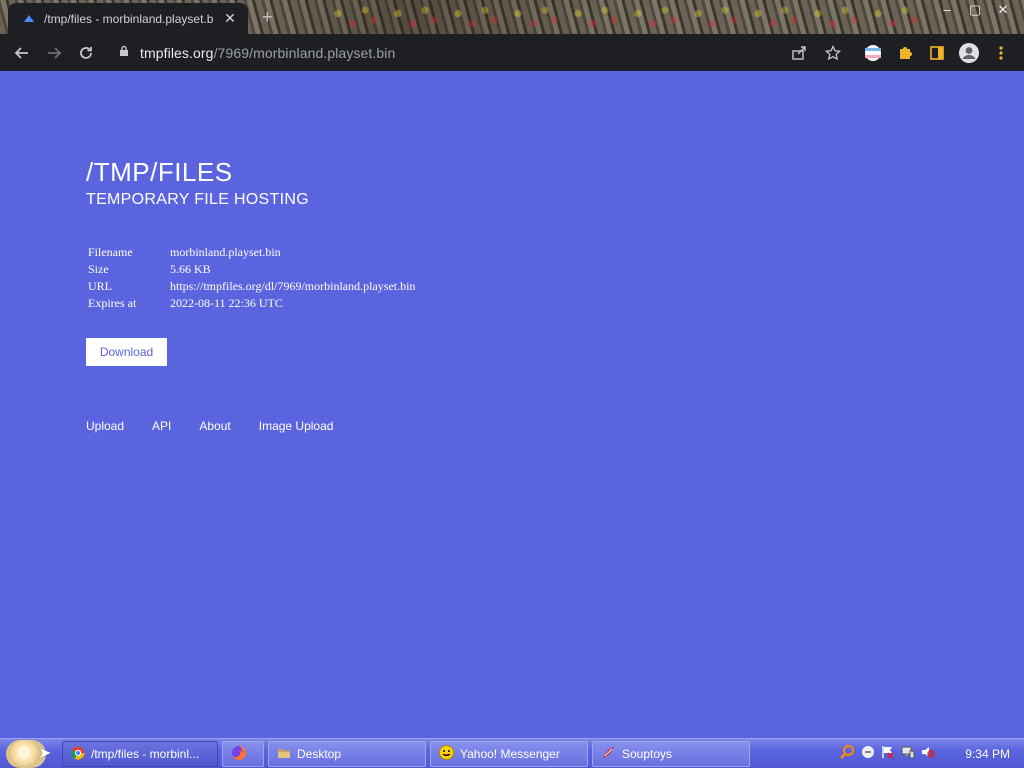  What do you see at coordinates (905, 53) in the screenshot?
I see `puzzle-extensions-icon` at bounding box center [905, 53].